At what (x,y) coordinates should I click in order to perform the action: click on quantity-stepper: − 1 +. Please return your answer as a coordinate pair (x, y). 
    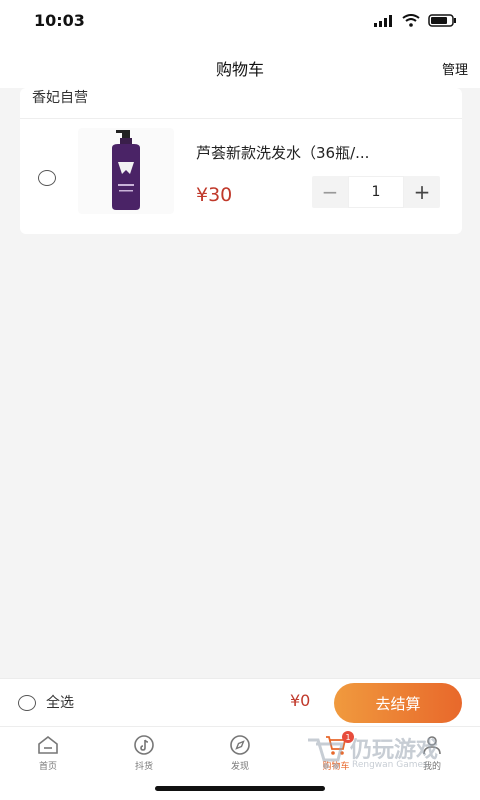
    Looking at the image, I should click on (376, 192).